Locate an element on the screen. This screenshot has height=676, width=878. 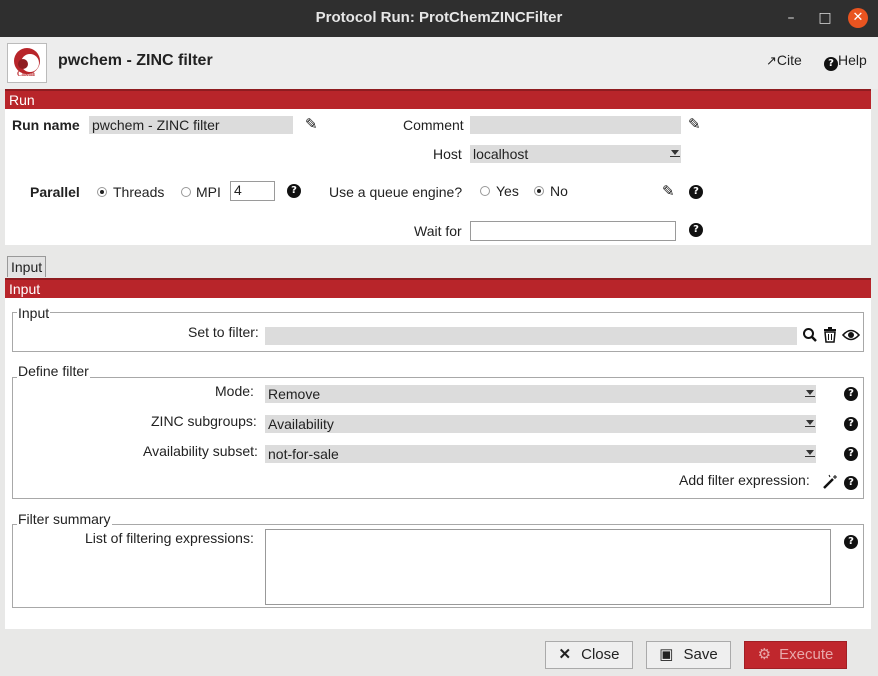
run-name-field: pwchem - ZINC filter is located at coordinates (191, 125).